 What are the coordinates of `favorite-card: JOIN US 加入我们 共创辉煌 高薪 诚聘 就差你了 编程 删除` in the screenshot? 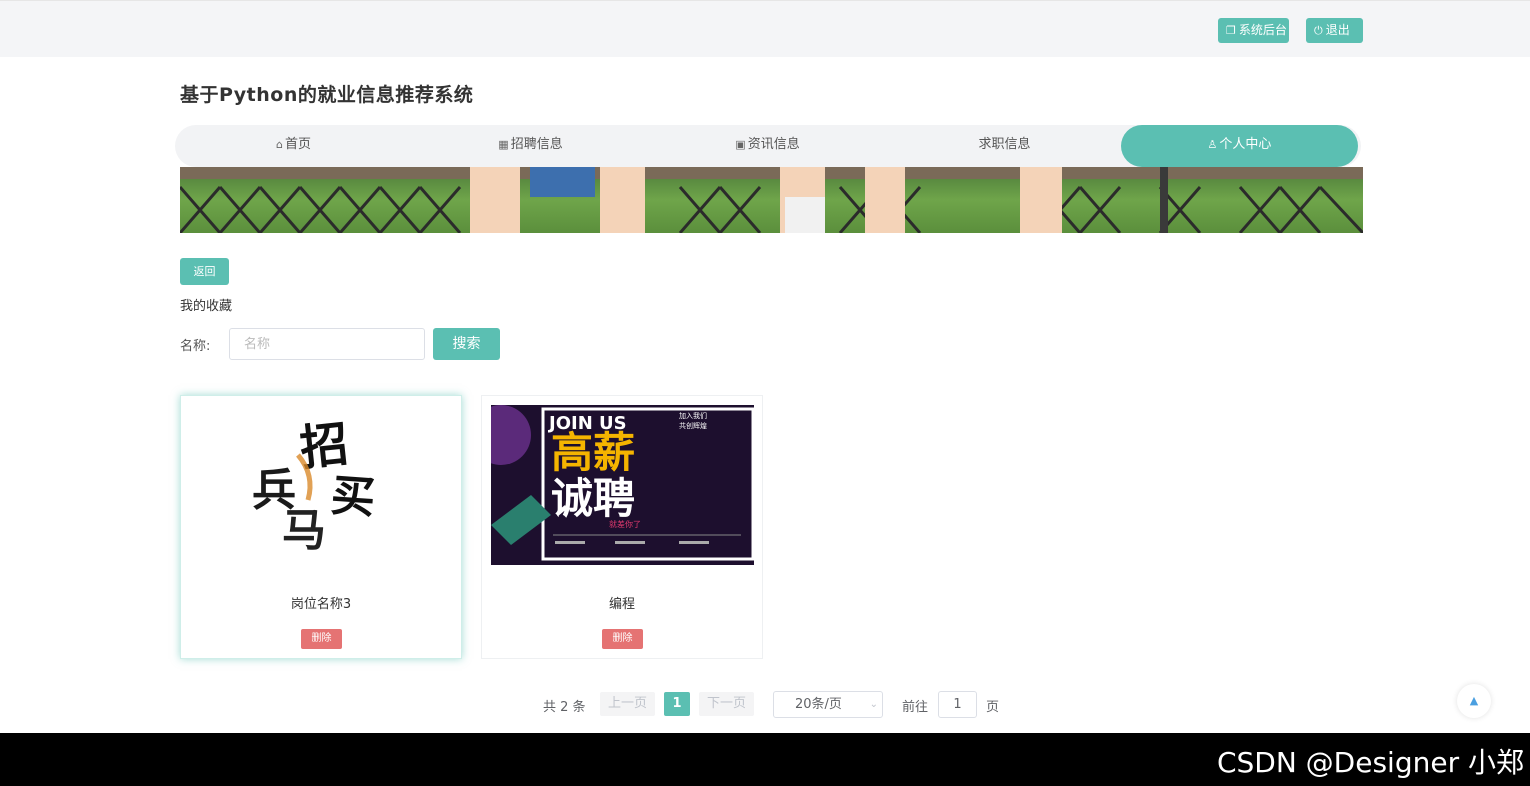 It's located at (622, 527).